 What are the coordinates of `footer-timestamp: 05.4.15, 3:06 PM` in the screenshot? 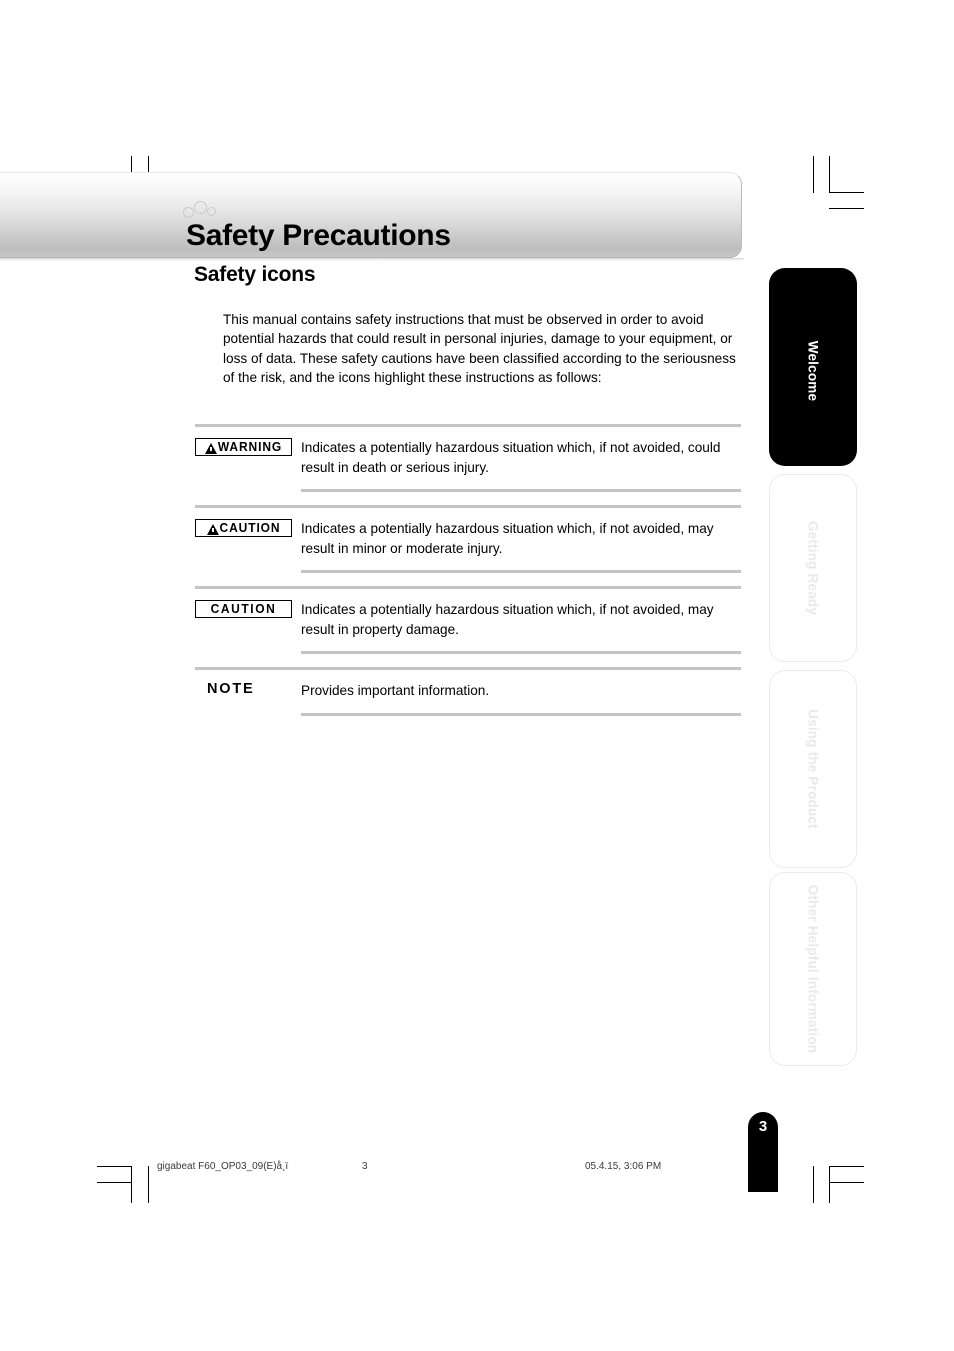 It's located at (623, 1166).